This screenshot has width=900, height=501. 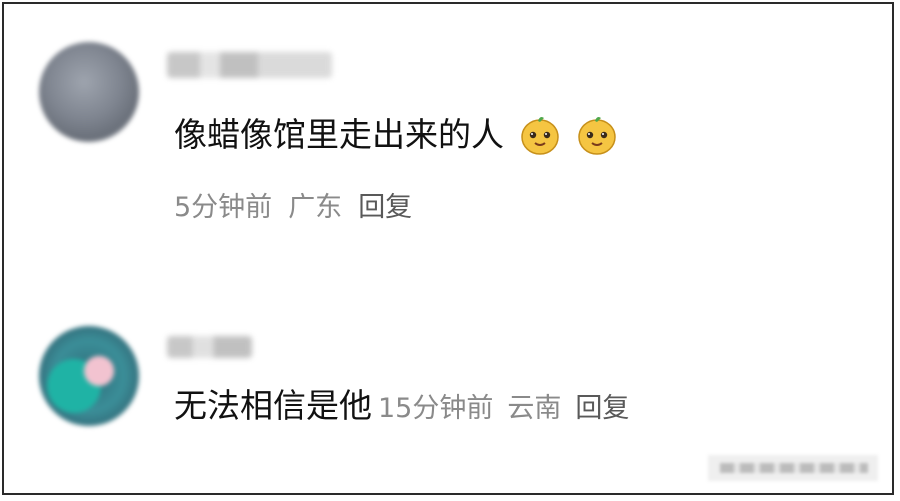 I want to click on comment-location: 云南, so click(x=534, y=408).